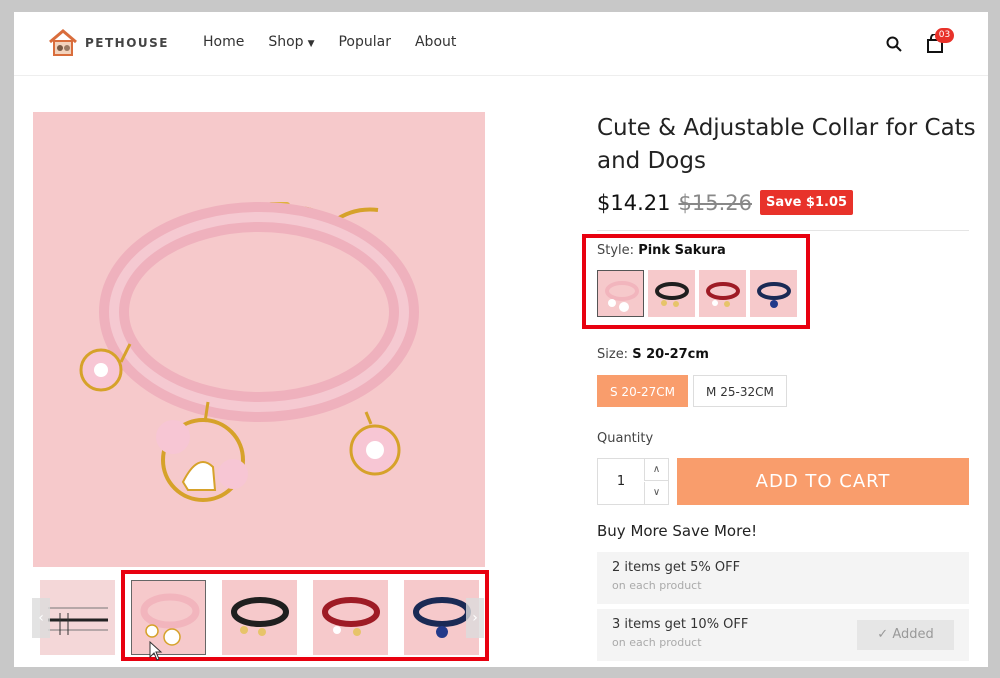 This screenshot has height=678, width=1000. I want to click on bulk-discount-title: Buy More Save More!, so click(677, 531).